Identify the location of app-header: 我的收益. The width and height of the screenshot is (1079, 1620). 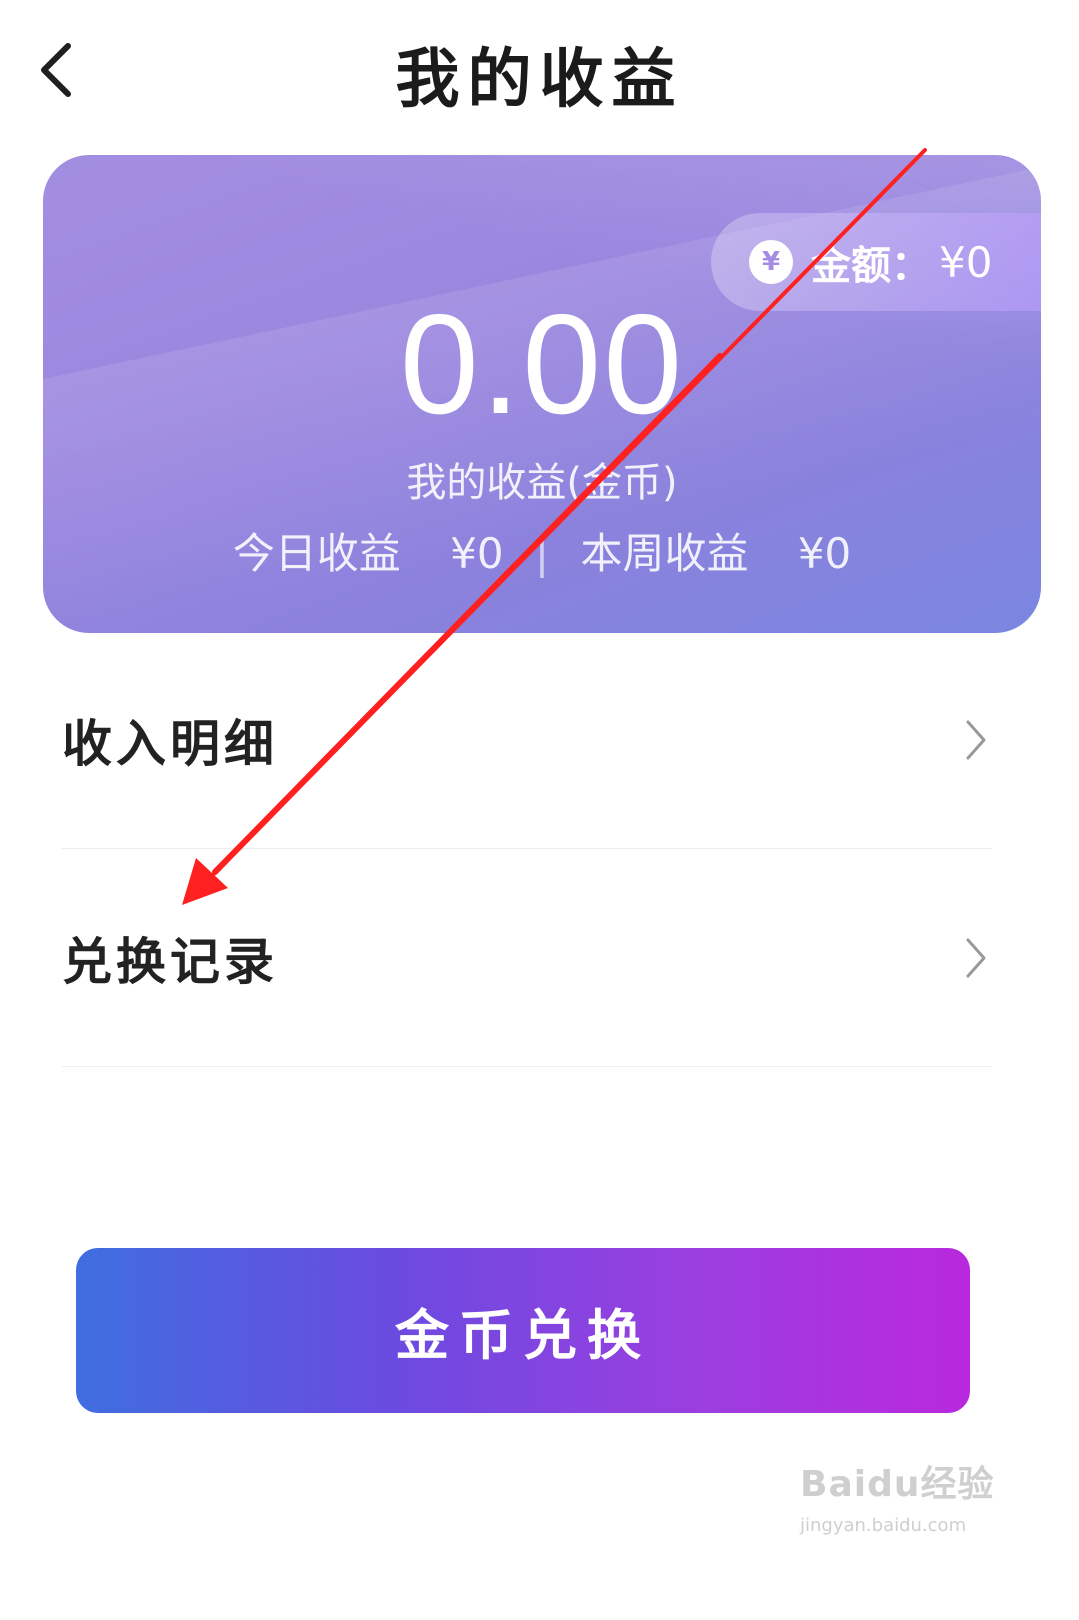
(539, 67).